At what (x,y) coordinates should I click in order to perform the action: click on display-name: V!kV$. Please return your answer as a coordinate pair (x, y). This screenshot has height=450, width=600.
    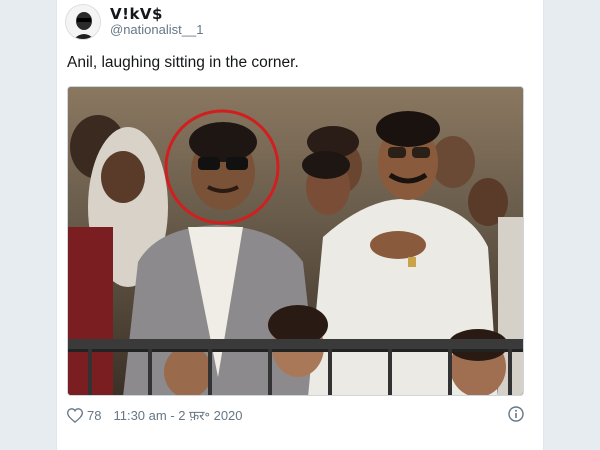
    Looking at the image, I should click on (156, 14).